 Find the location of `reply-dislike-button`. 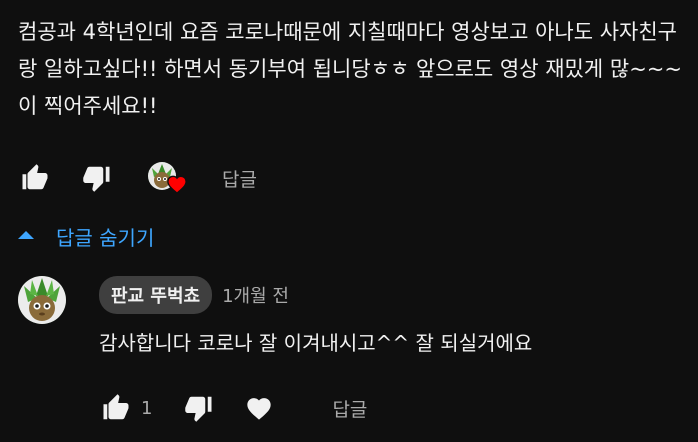

reply-dislike-button is located at coordinates (199, 408).